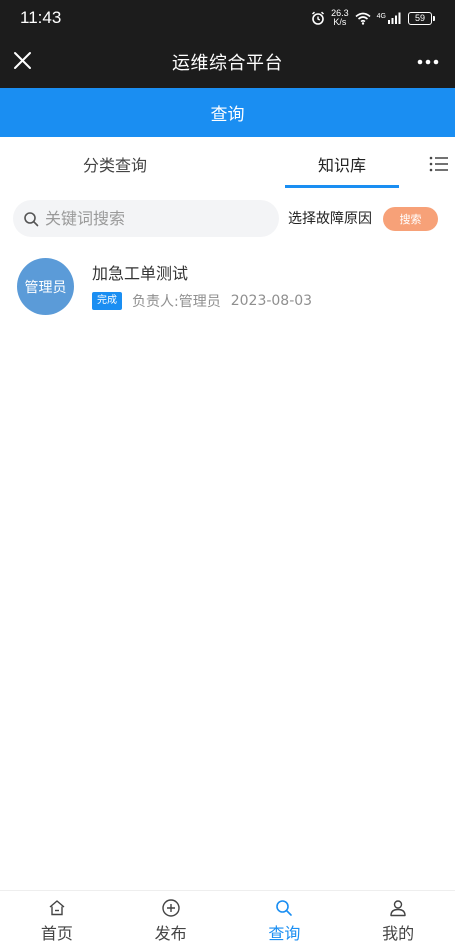  I want to click on item-title: 加急工单测试, so click(140, 273).